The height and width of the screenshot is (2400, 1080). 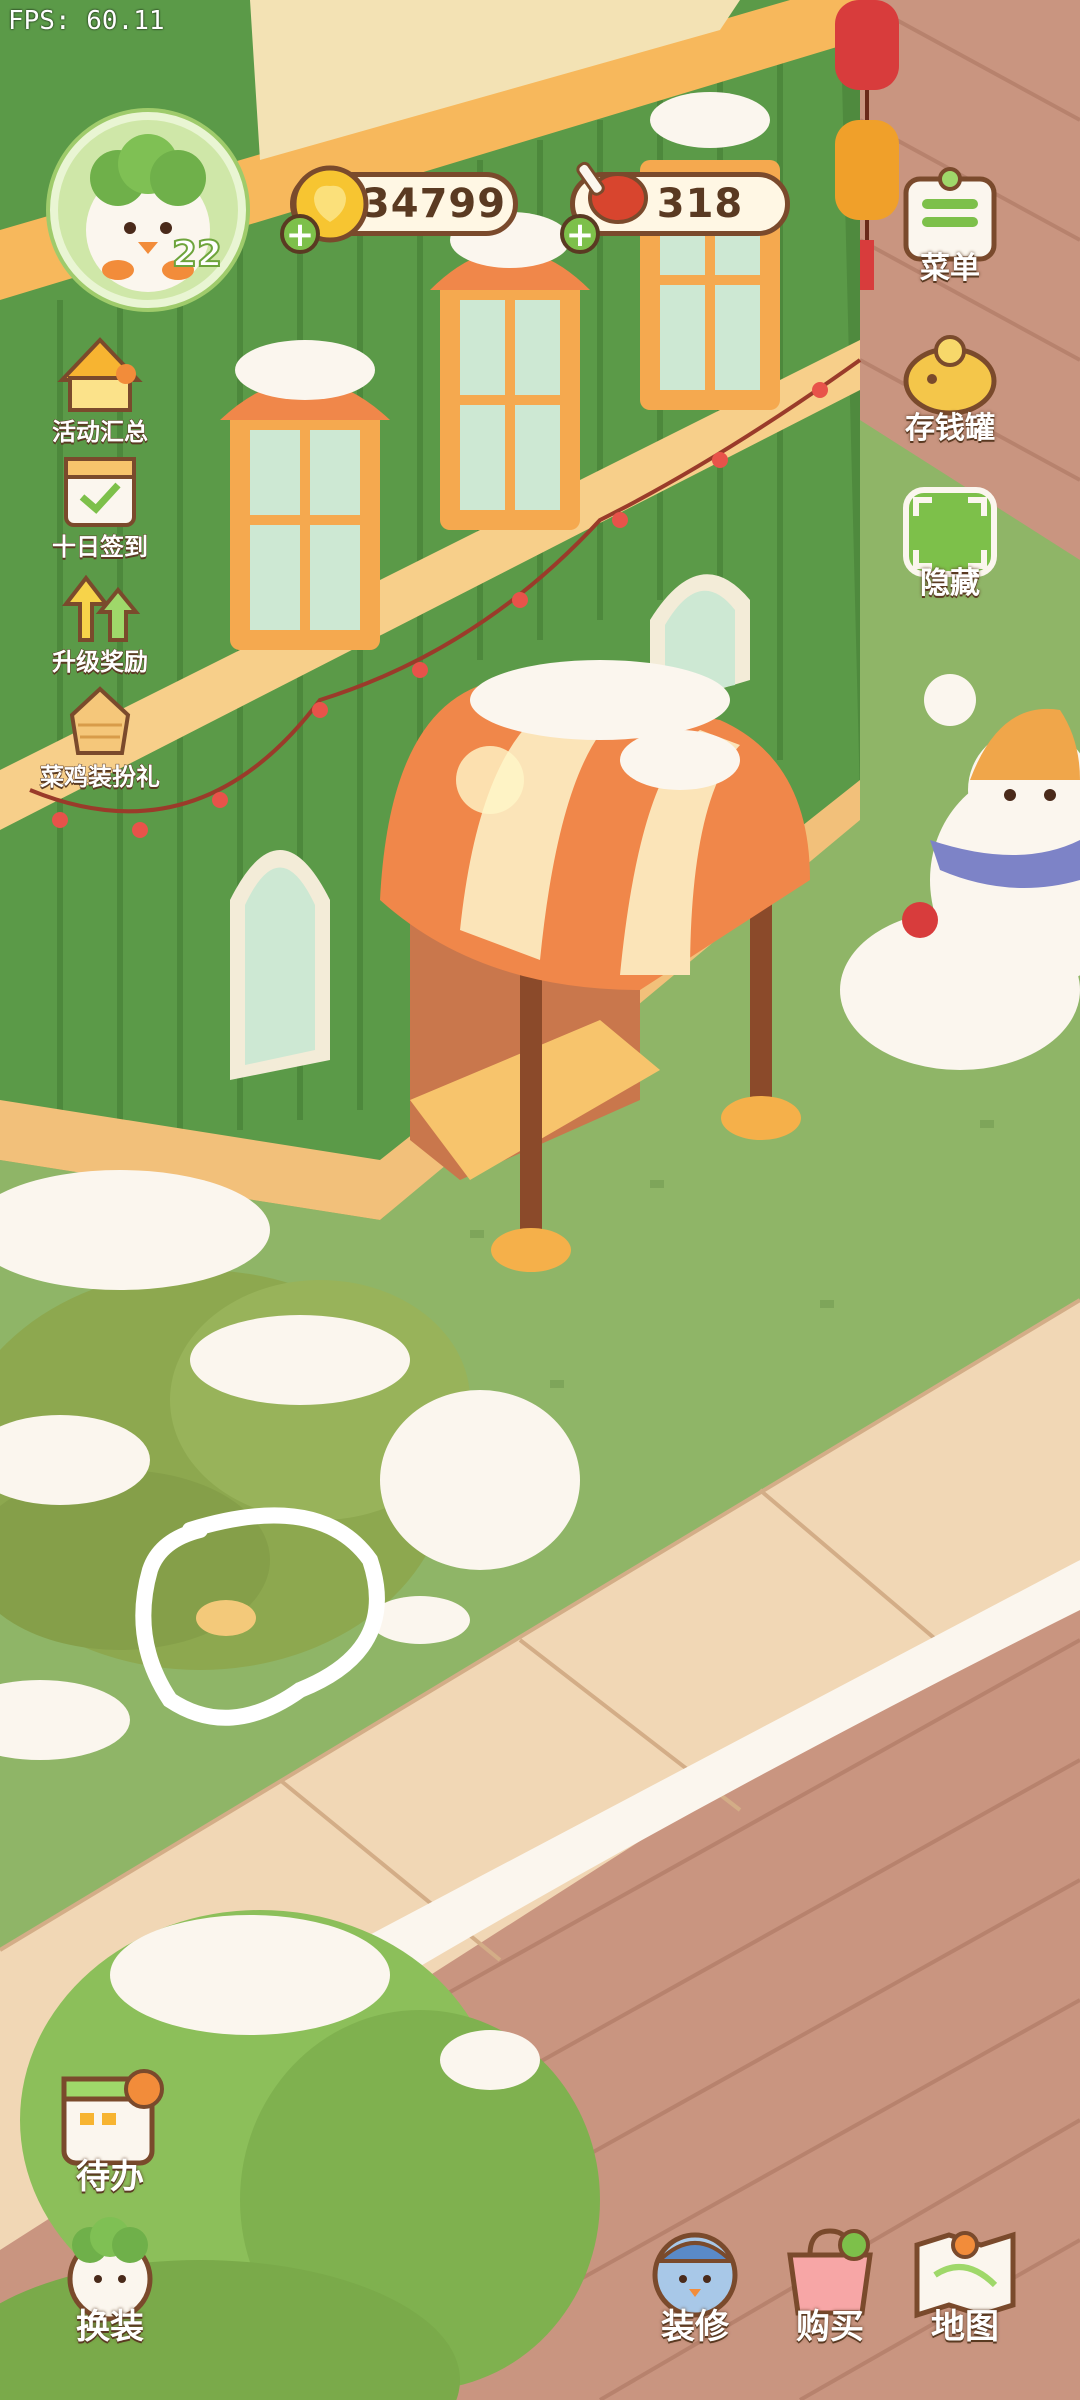 I want to click on awning-post-left, so click(x=531, y=1105).